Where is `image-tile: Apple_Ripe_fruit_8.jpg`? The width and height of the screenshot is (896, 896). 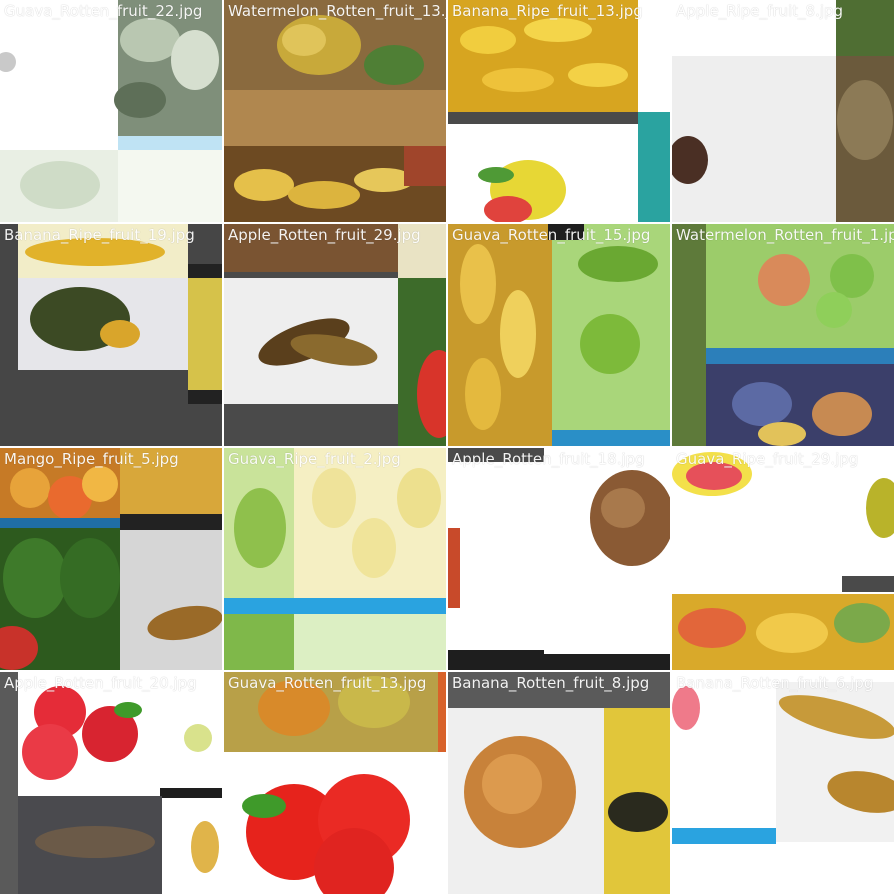
image-tile: Apple_Ripe_fruit_8.jpg is located at coordinates (783, 111).